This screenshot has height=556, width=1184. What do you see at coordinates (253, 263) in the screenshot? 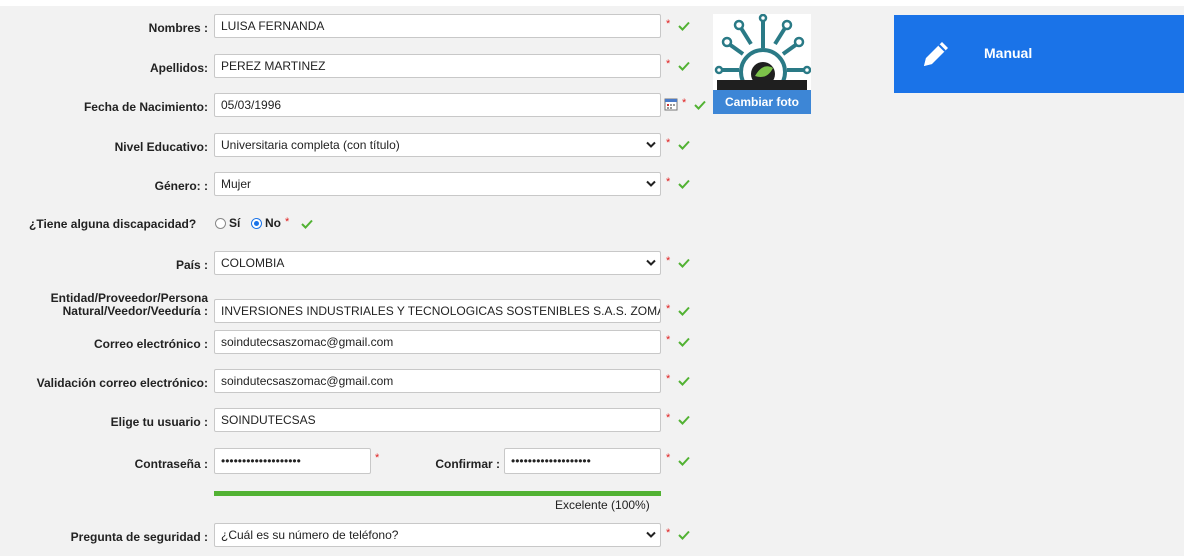
I see `pais-value: COLOMBIA` at bounding box center [253, 263].